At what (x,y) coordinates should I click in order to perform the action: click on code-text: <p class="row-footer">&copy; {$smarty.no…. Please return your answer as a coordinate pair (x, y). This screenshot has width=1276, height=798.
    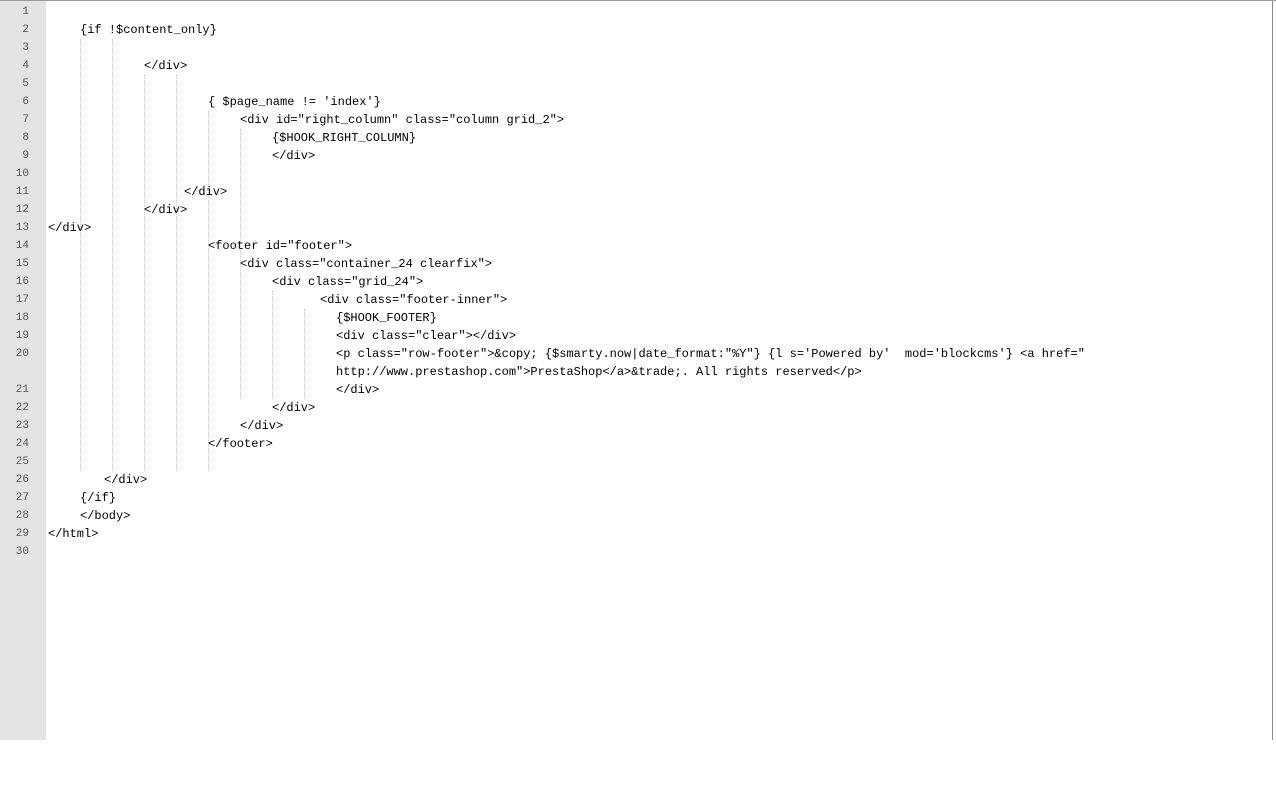
    Looking at the image, I should click on (710, 354).